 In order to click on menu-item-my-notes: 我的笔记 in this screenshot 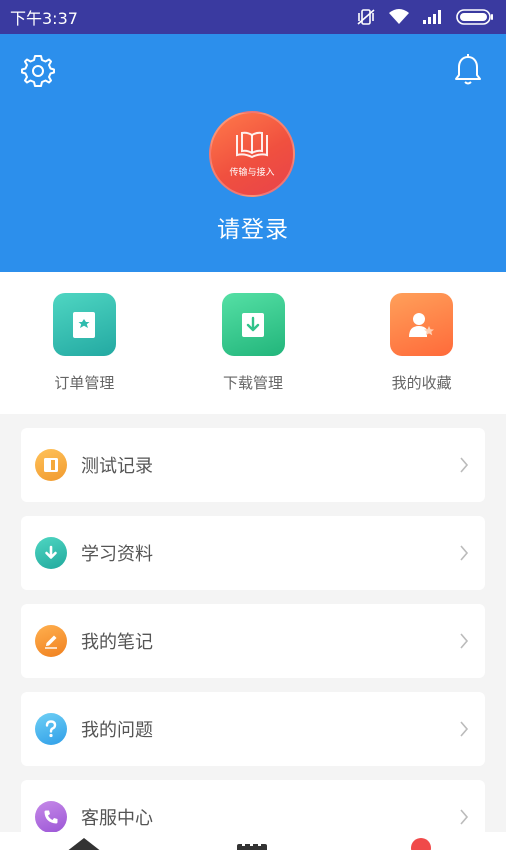, I will do `click(253, 641)`.